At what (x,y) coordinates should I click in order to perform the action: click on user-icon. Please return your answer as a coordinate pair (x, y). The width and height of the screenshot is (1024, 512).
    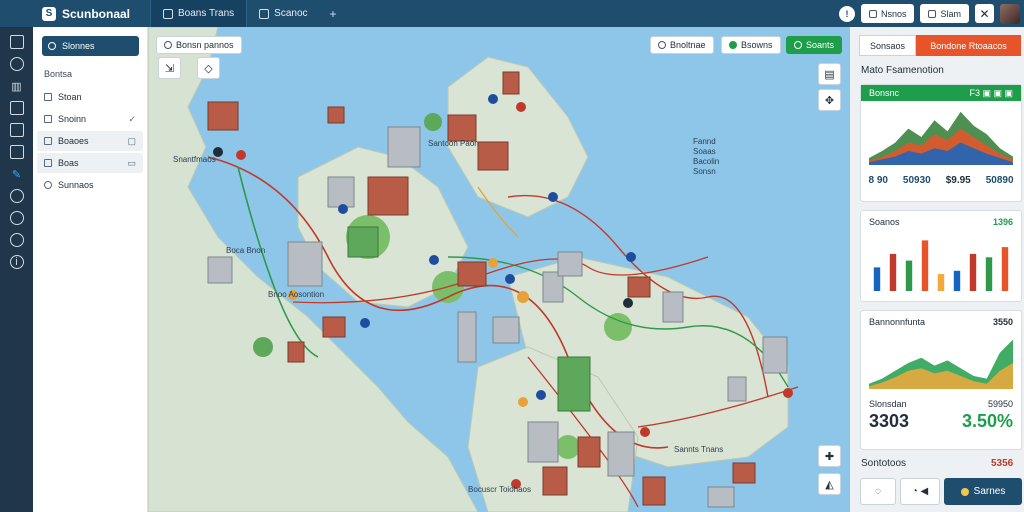
    Looking at the image, I should click on (16, 240).